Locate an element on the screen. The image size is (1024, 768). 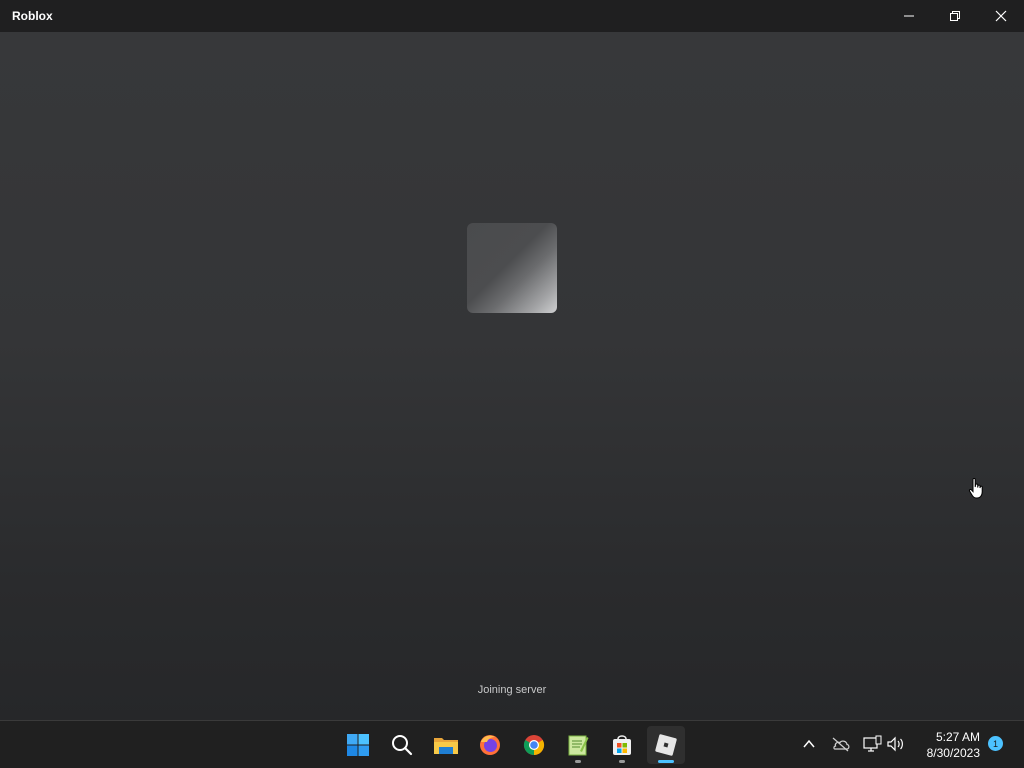
onedrive-offline-icon is located at coordinates (841, 744).